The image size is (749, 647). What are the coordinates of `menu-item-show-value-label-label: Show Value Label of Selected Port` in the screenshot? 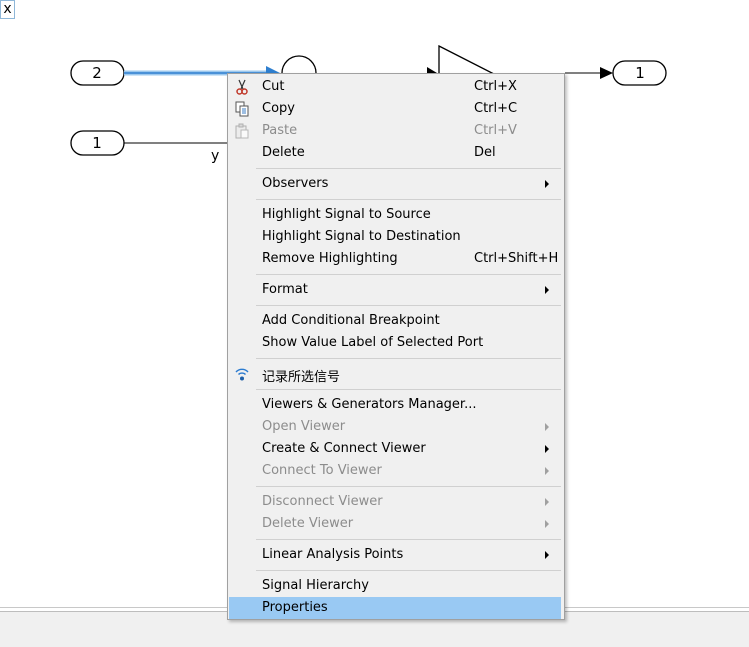 It's located at (373, 342).